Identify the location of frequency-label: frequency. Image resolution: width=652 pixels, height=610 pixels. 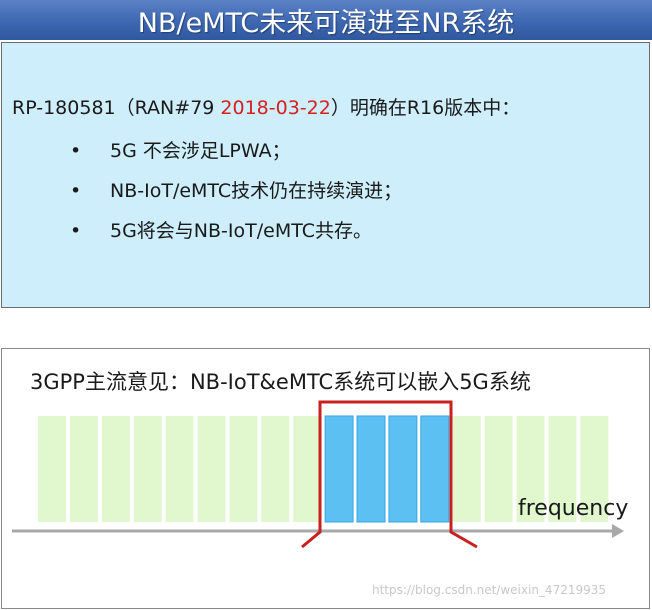
(573, 508).